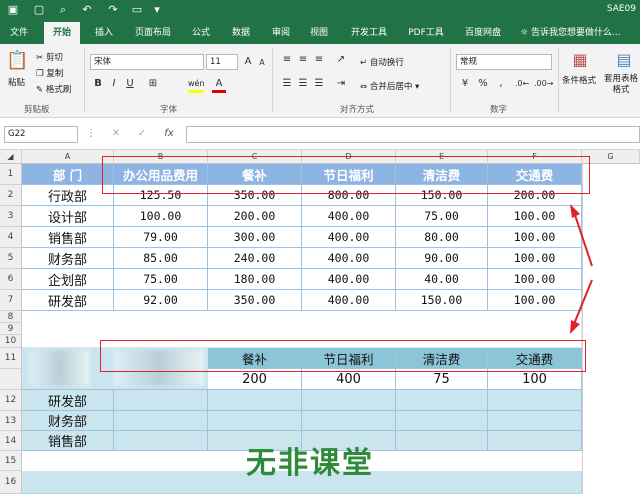 The image size is (640, 494). I want to click on align-top-icon: ≡, so click(287, 60).